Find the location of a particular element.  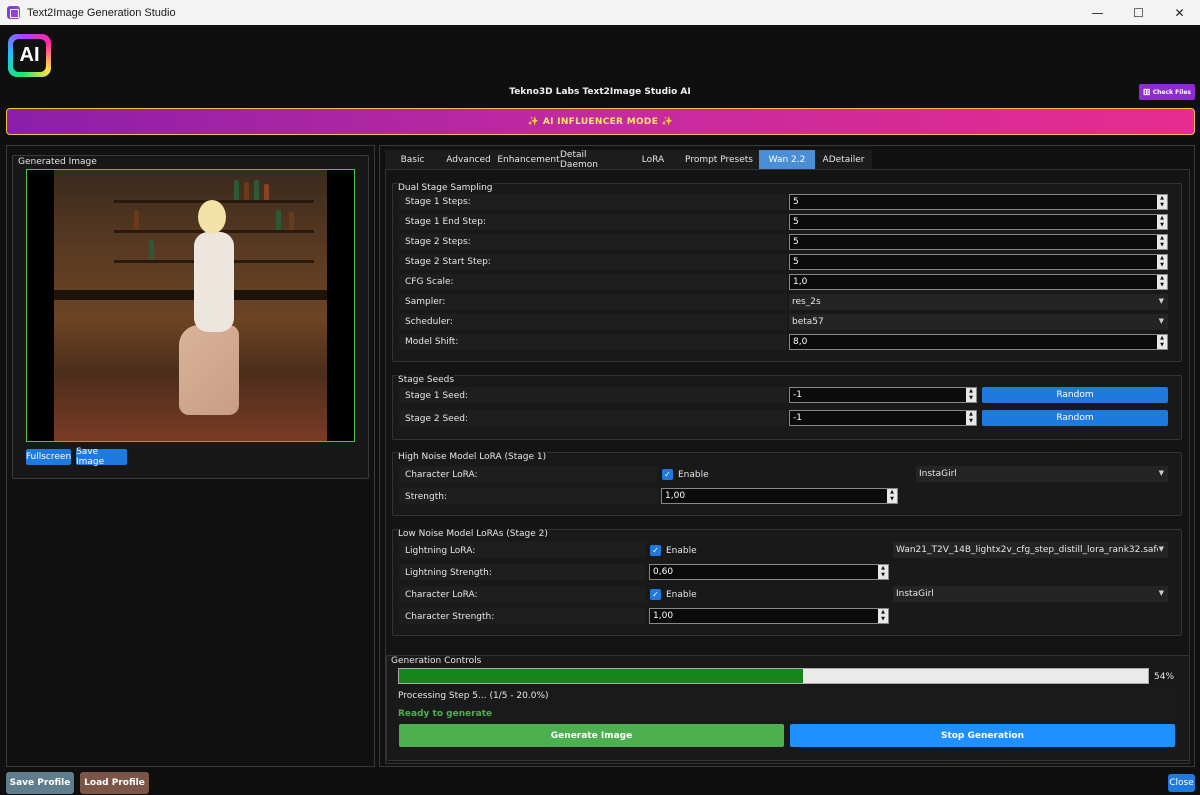

high-strength-input: 1,00 ▲ ▼ is located at coordinates (779, 496).